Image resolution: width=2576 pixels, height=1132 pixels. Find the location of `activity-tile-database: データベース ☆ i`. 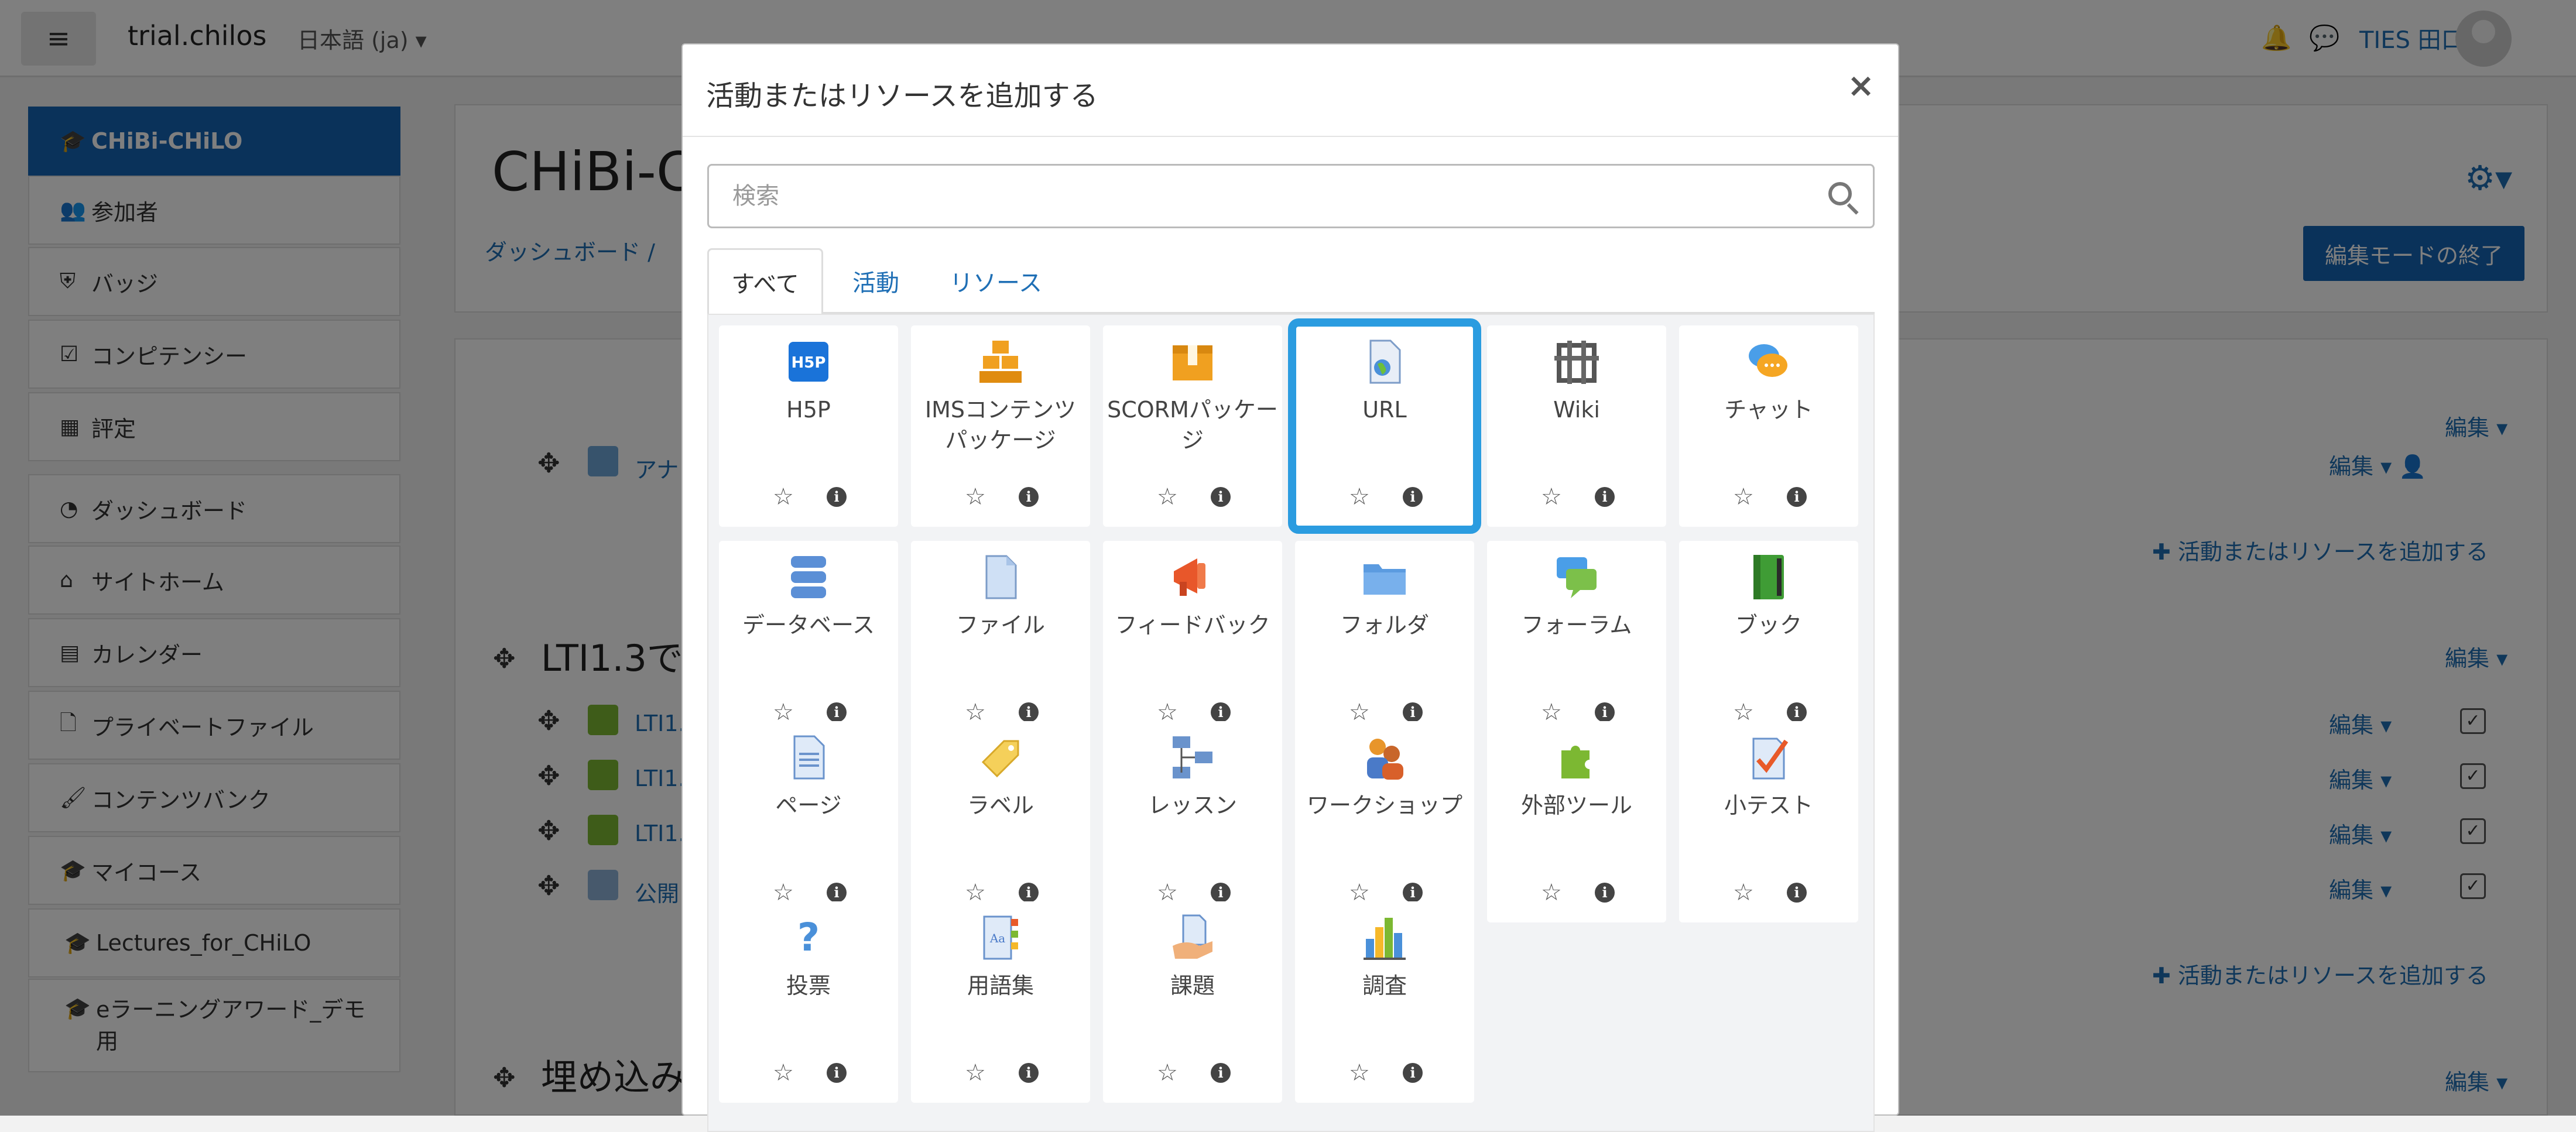

activity-tile-database: データベース ☆ i is located at coordinates (808, 641).